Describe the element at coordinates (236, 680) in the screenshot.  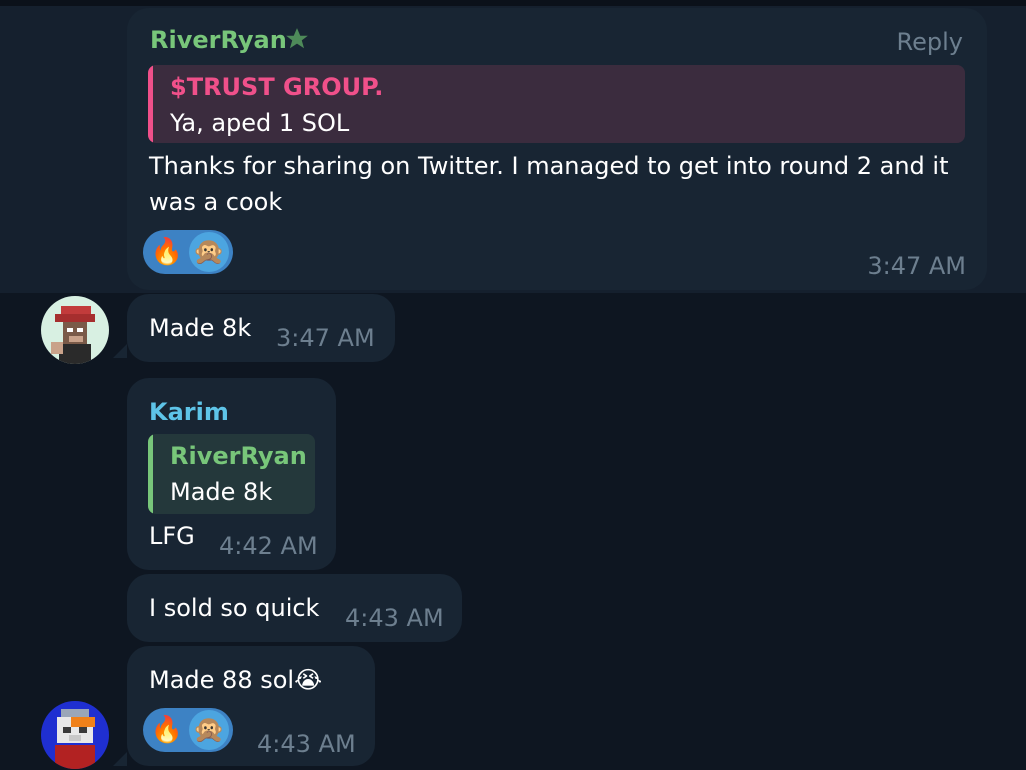
I see `message-text: Made 88 sol😭` at that location.